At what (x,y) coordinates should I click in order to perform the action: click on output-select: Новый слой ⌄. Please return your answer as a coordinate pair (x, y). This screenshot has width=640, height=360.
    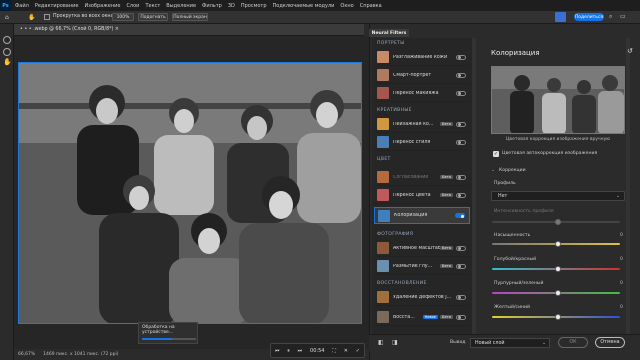
    Looking at the image, I should click on (510, 343).